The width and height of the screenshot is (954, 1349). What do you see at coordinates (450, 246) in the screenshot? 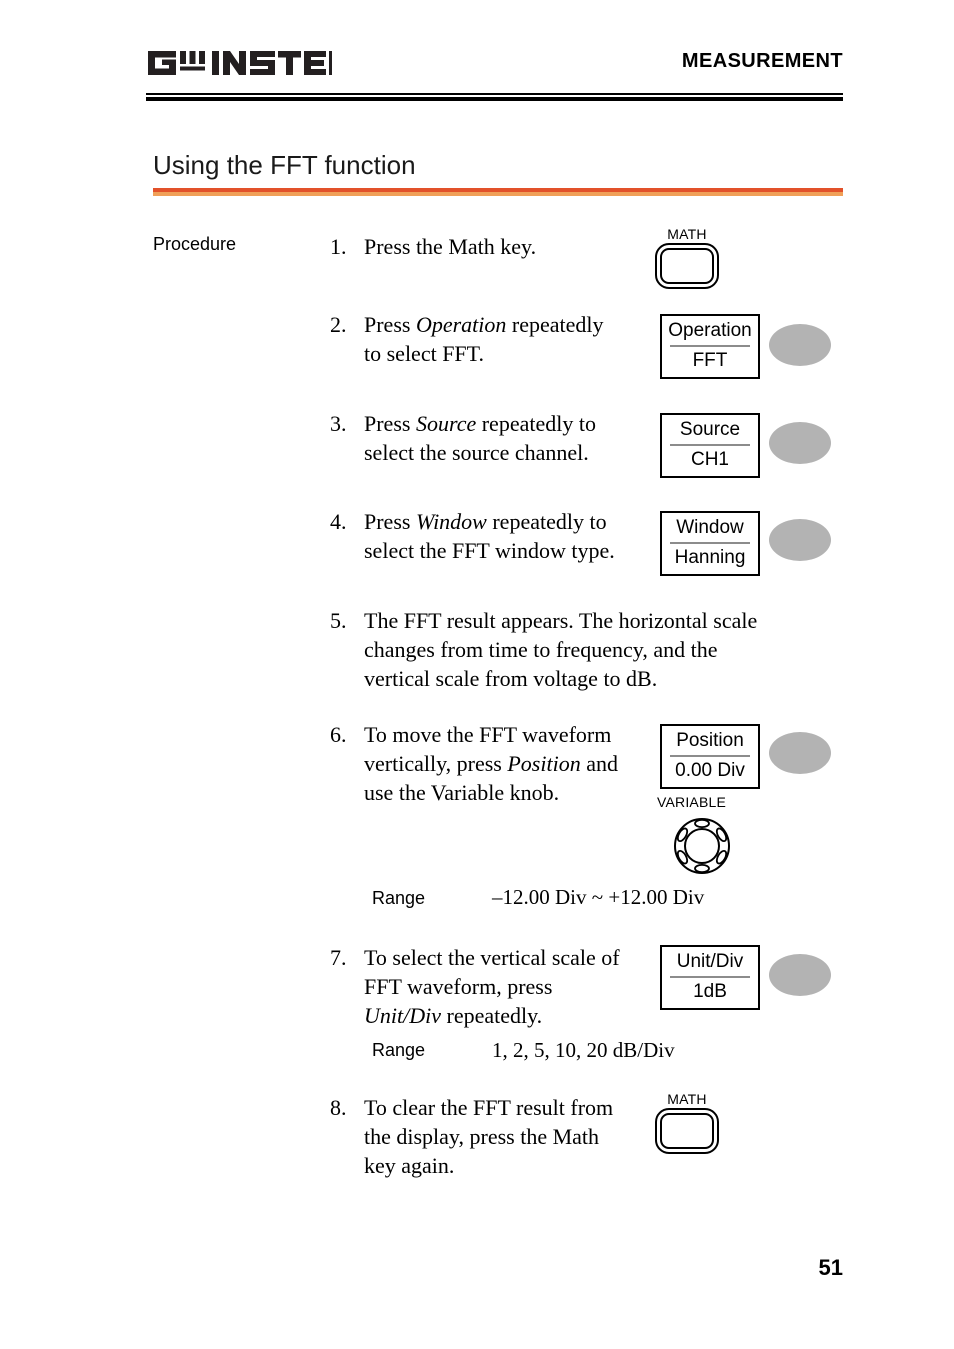
I see `step-1-text: Press the Math key.` at bounding box center [450, 246].